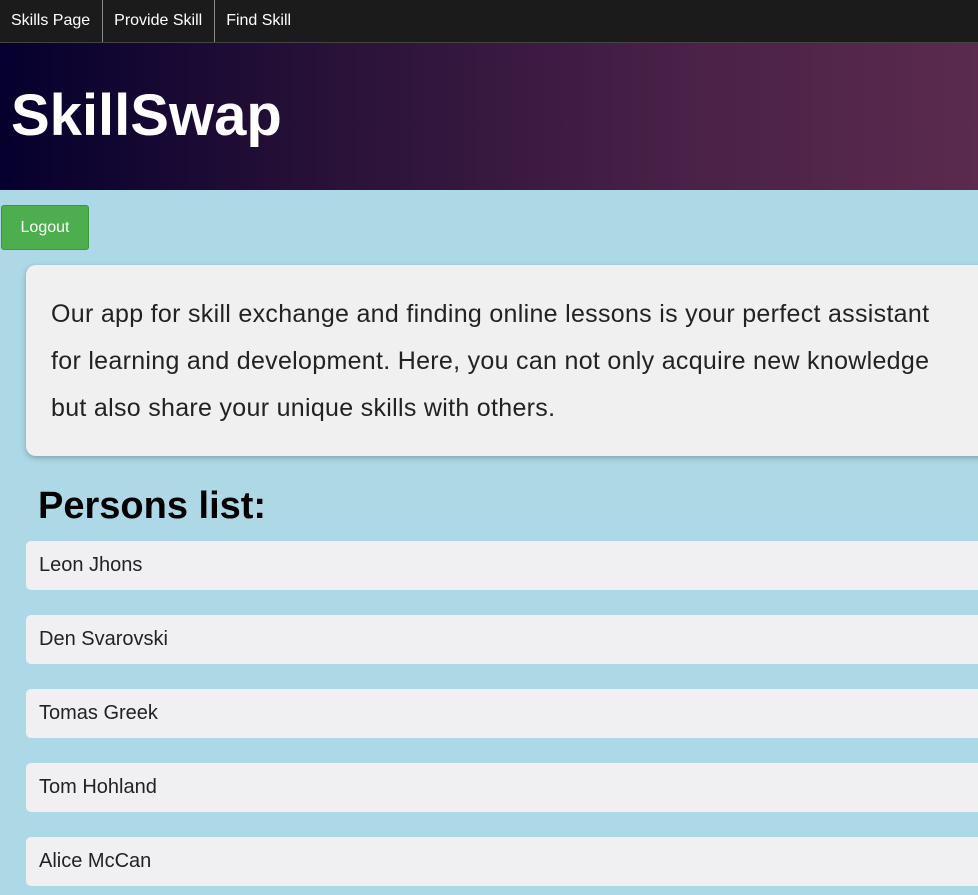  What do you see at coordinates (502, 713) in the screenshot?
I see `person-list-item: Tomas Greek` at bounding box center [502, 713].